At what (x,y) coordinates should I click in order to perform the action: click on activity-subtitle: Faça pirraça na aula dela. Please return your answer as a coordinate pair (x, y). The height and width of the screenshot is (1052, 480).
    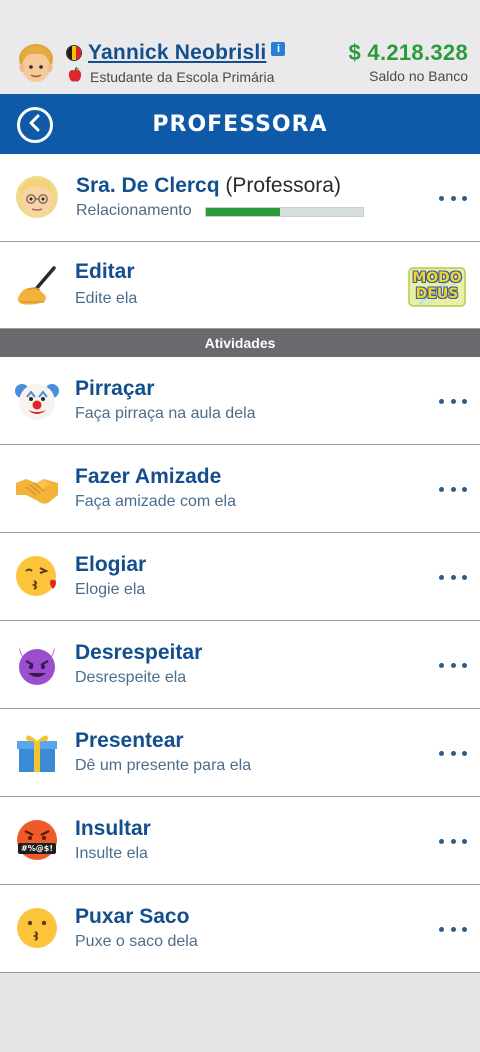
    Looking at the image, I should click on (165, 413).